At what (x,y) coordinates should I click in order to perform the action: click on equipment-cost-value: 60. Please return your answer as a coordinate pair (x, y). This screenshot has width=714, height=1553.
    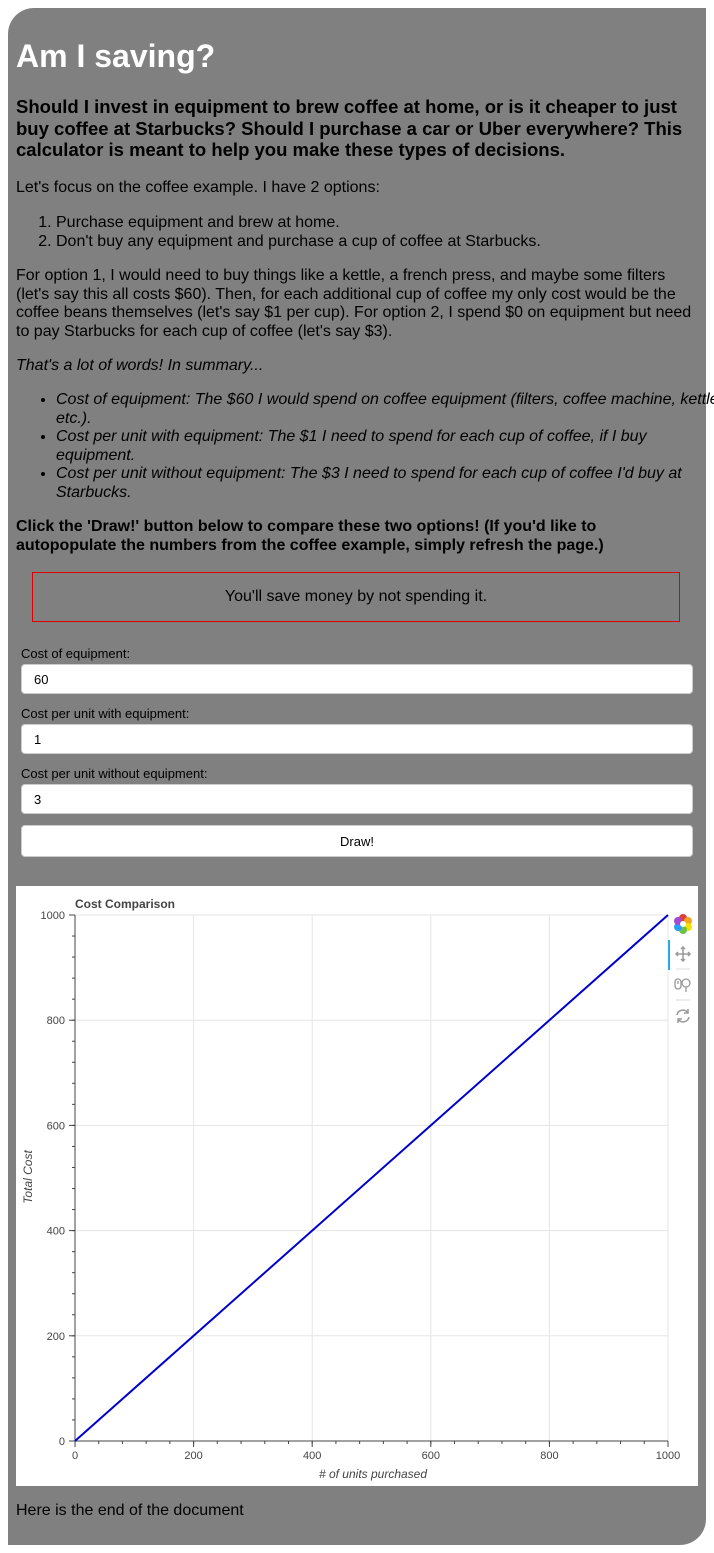
    Looking at the image, I should click on (41, 679).